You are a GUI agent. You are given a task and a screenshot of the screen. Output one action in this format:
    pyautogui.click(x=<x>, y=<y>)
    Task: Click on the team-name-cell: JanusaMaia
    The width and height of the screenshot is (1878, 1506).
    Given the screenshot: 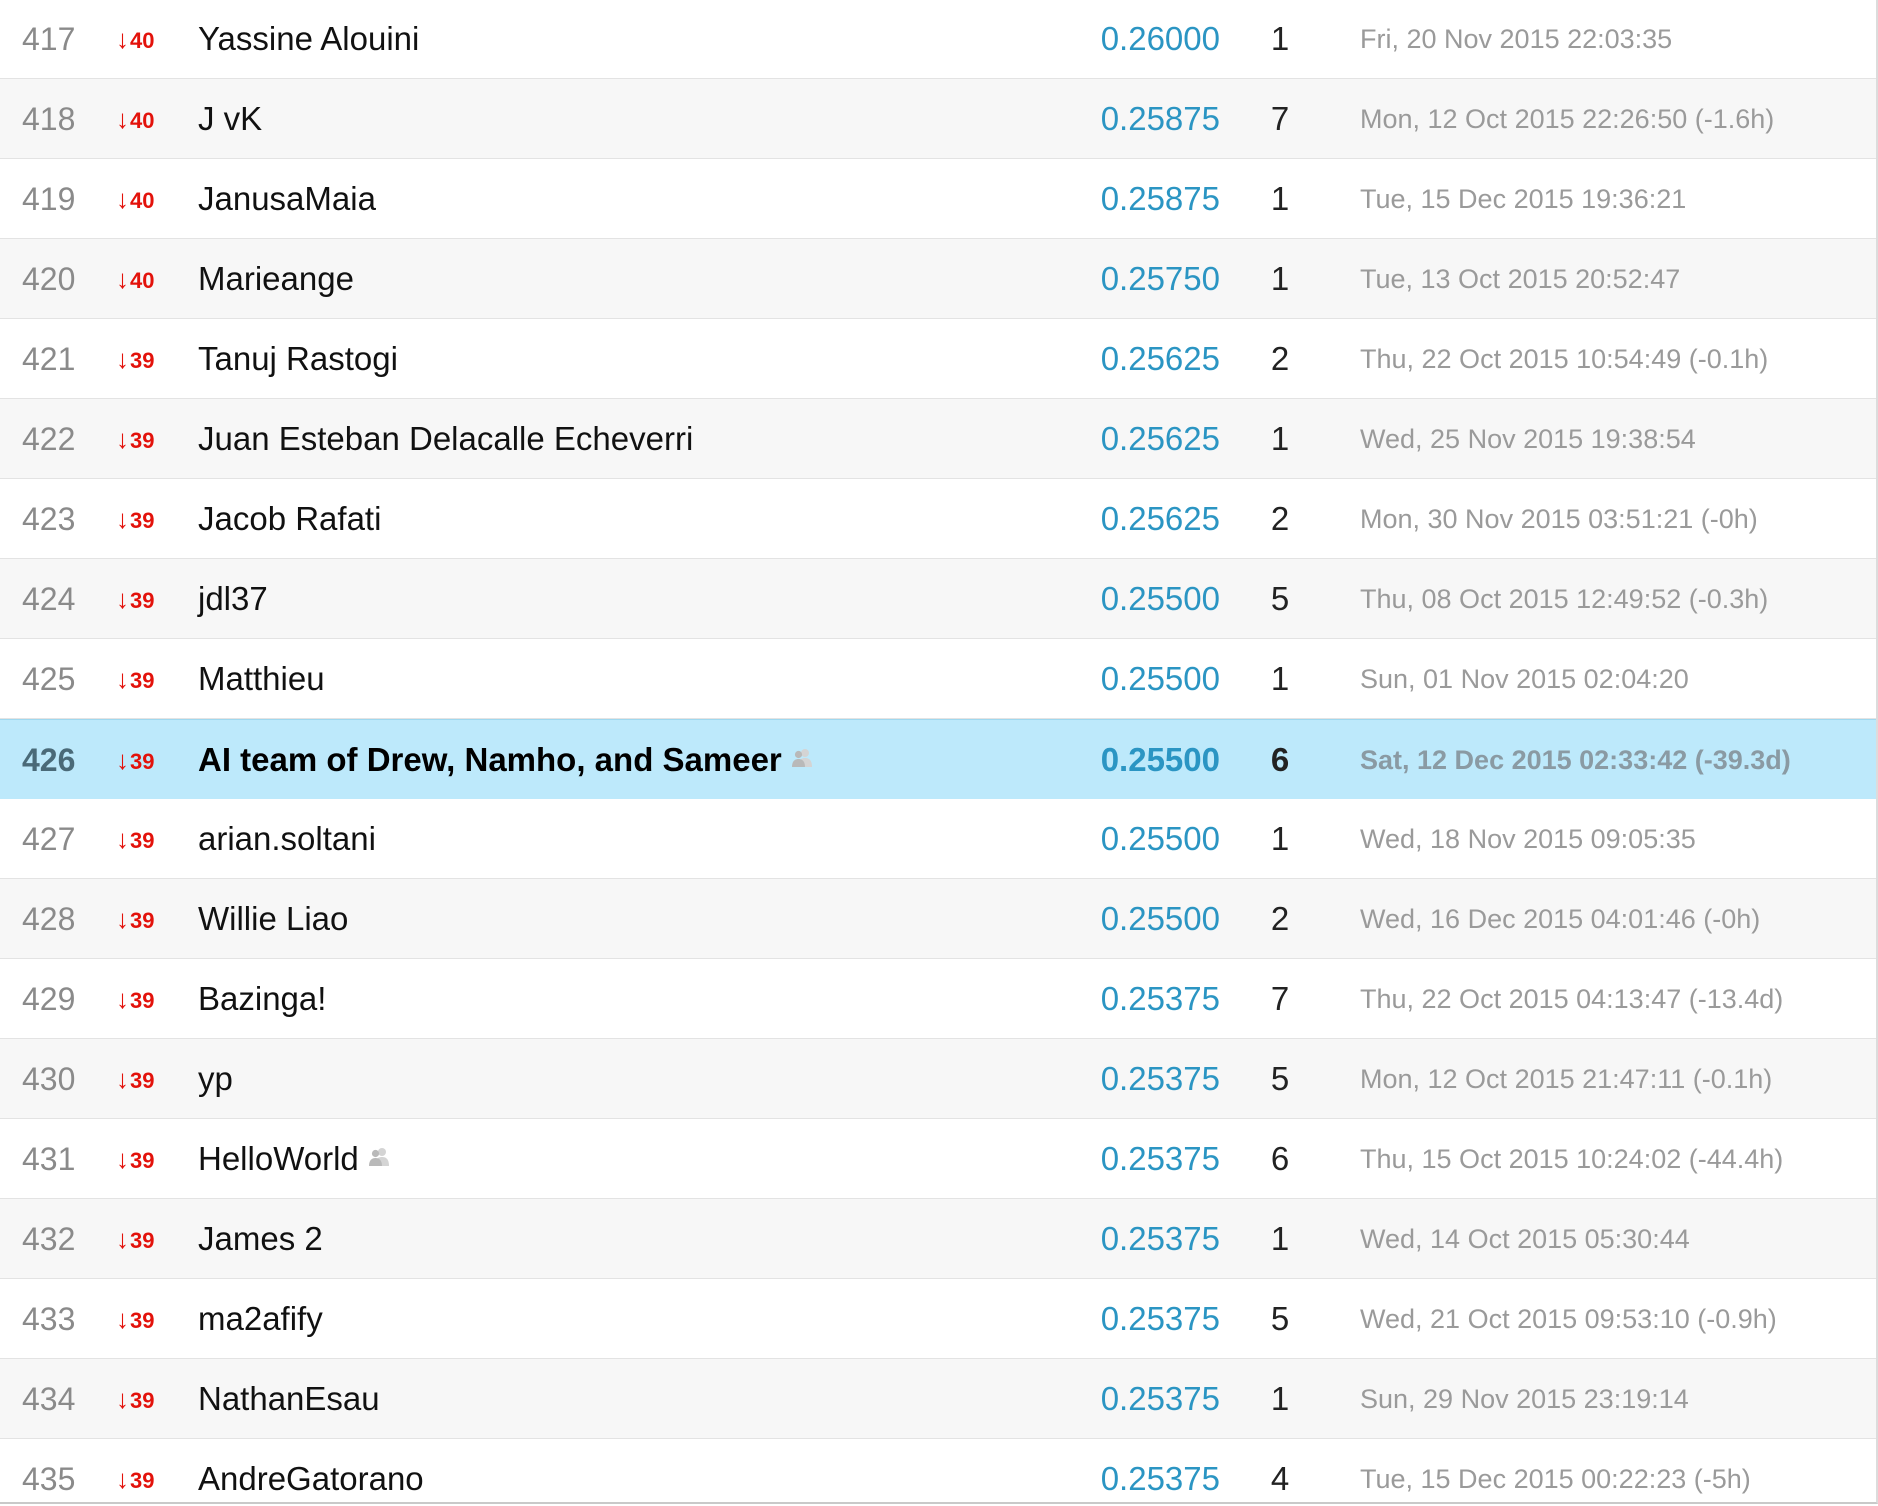 What is the action you would take?
    pyautogui.click(x=628, y=199)
    